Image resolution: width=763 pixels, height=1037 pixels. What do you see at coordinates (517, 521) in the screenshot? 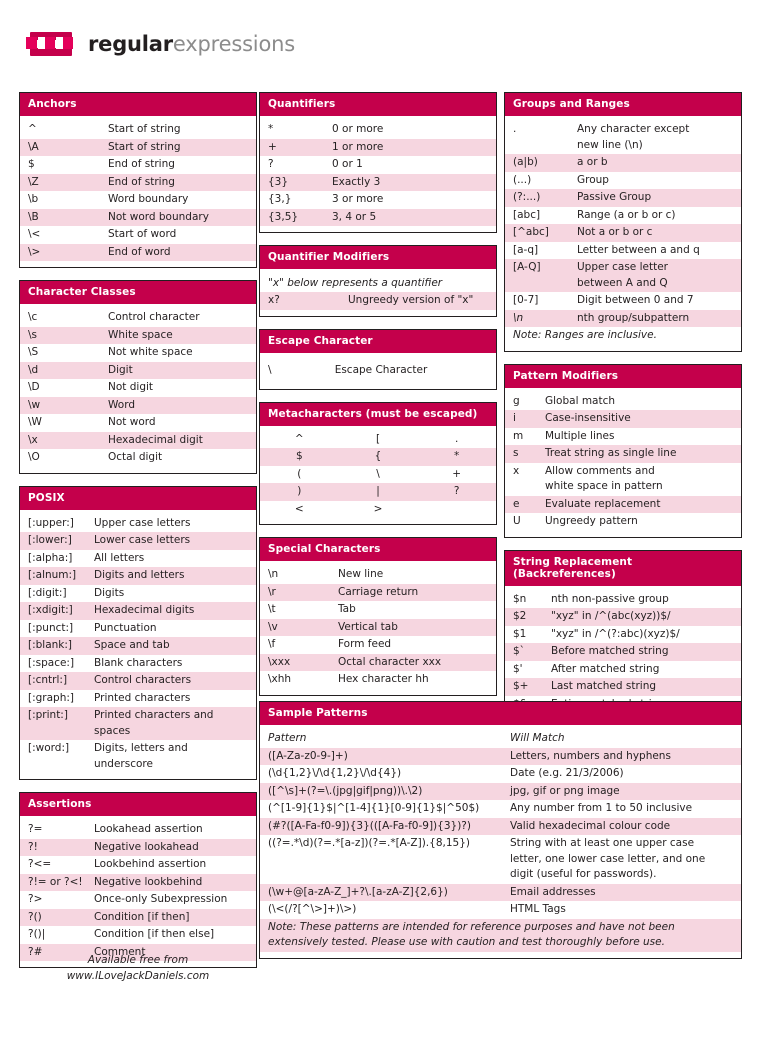
I see `row-key: U` at bounding box center [517, 521].